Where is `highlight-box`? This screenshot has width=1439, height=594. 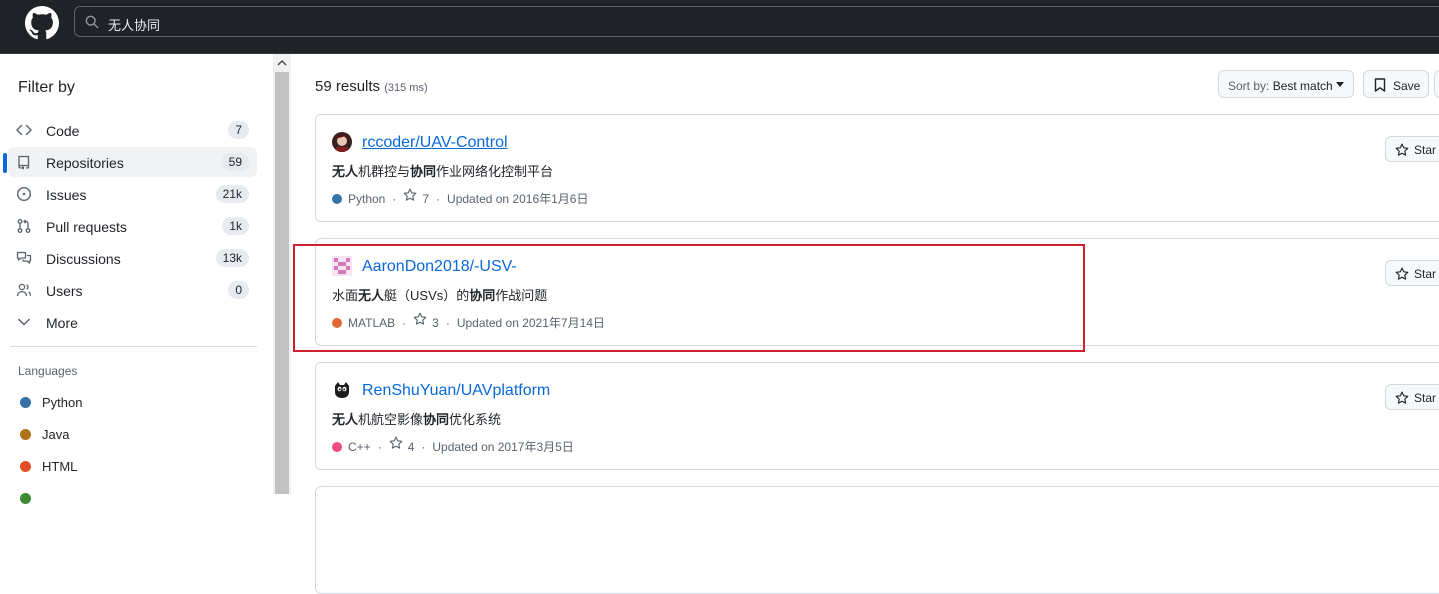
highlight-box is located at coordinates (689, 298).